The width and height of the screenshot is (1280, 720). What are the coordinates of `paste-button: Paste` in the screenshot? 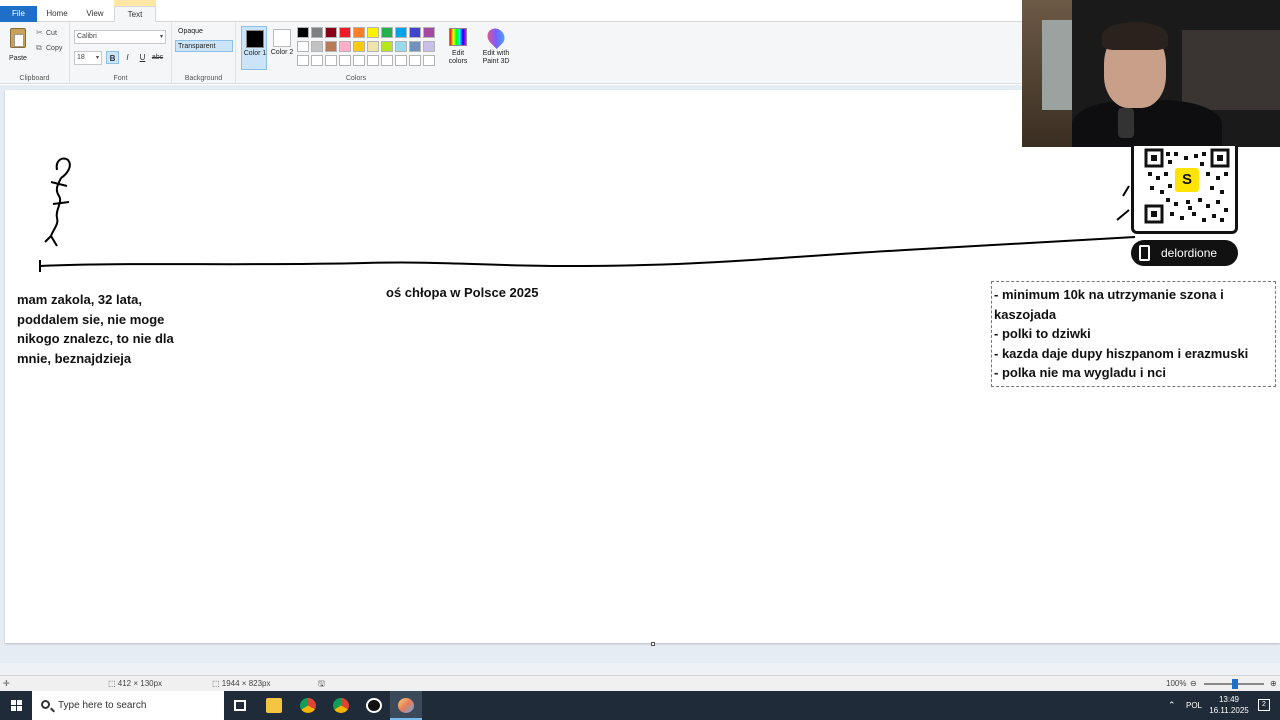 It's located at (18, 44).